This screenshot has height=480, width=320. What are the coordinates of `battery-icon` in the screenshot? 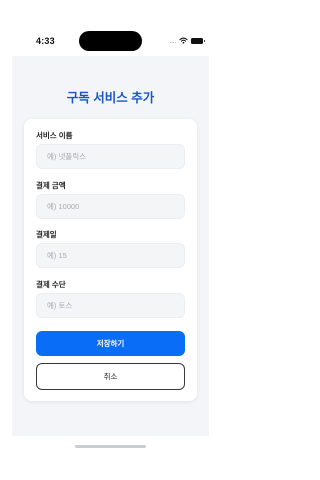 It's located at (198, 40).